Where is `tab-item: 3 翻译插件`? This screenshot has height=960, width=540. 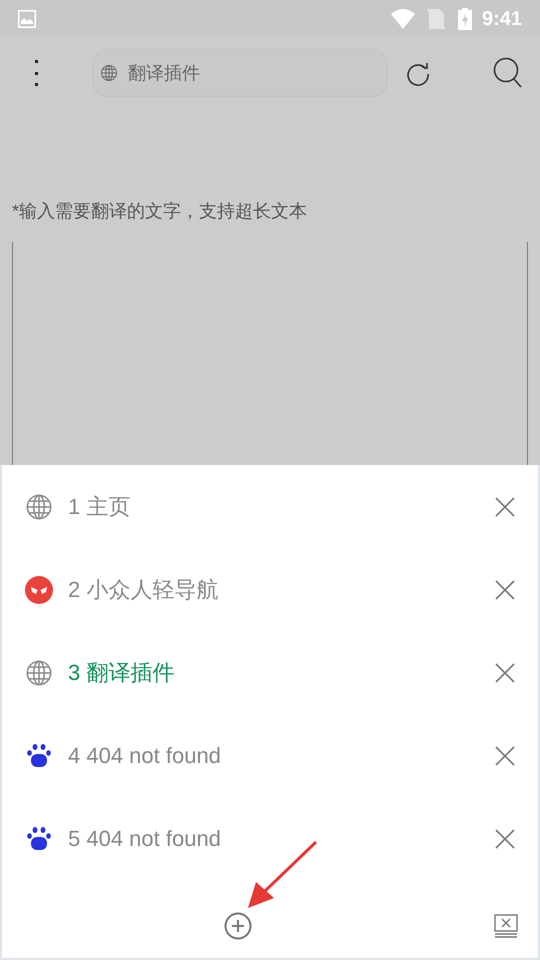
tab-item: 3 翻译插件 is located at coordinates (270, 672).